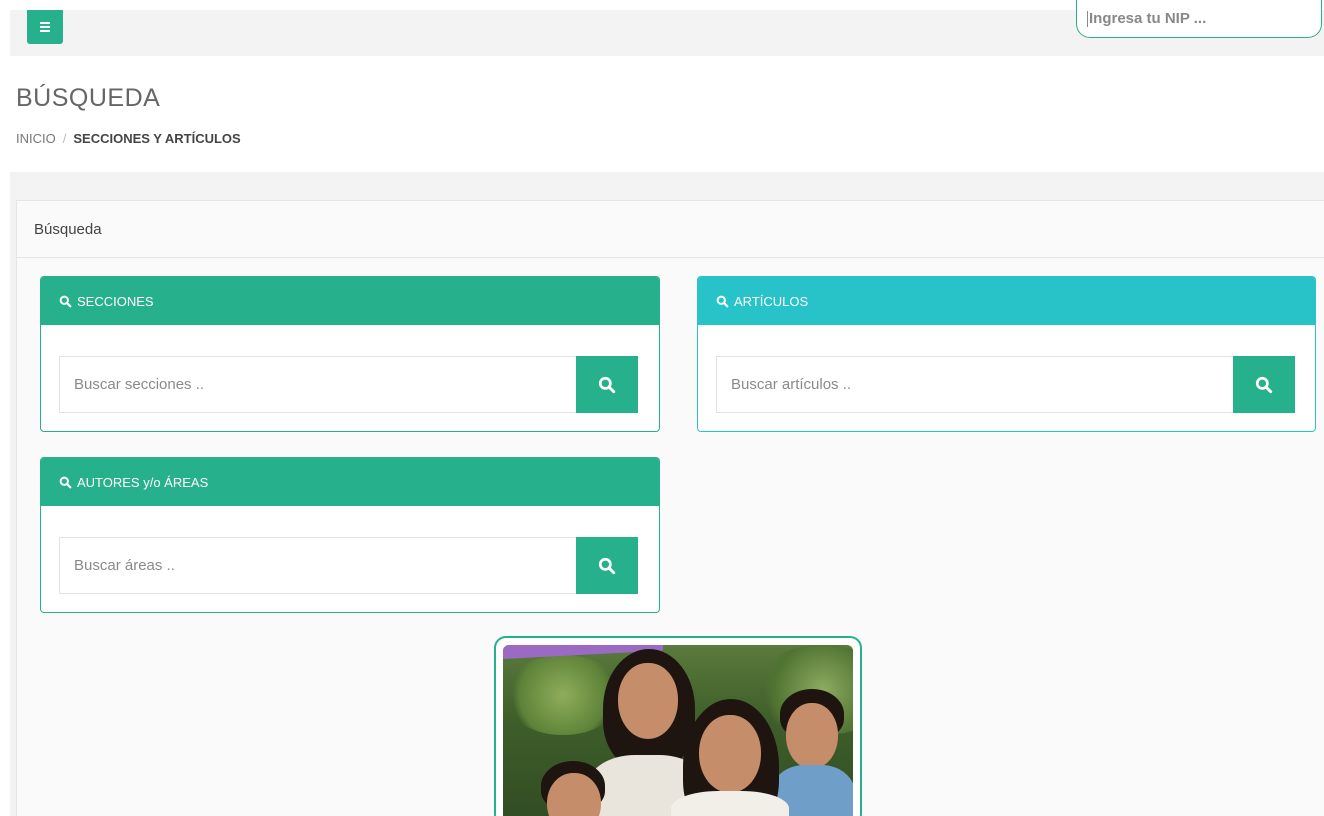 The width and height of the screenshot is (1324, 816). I want to click on articulos-heading: ARTÍCULOS, so click(771, 301).